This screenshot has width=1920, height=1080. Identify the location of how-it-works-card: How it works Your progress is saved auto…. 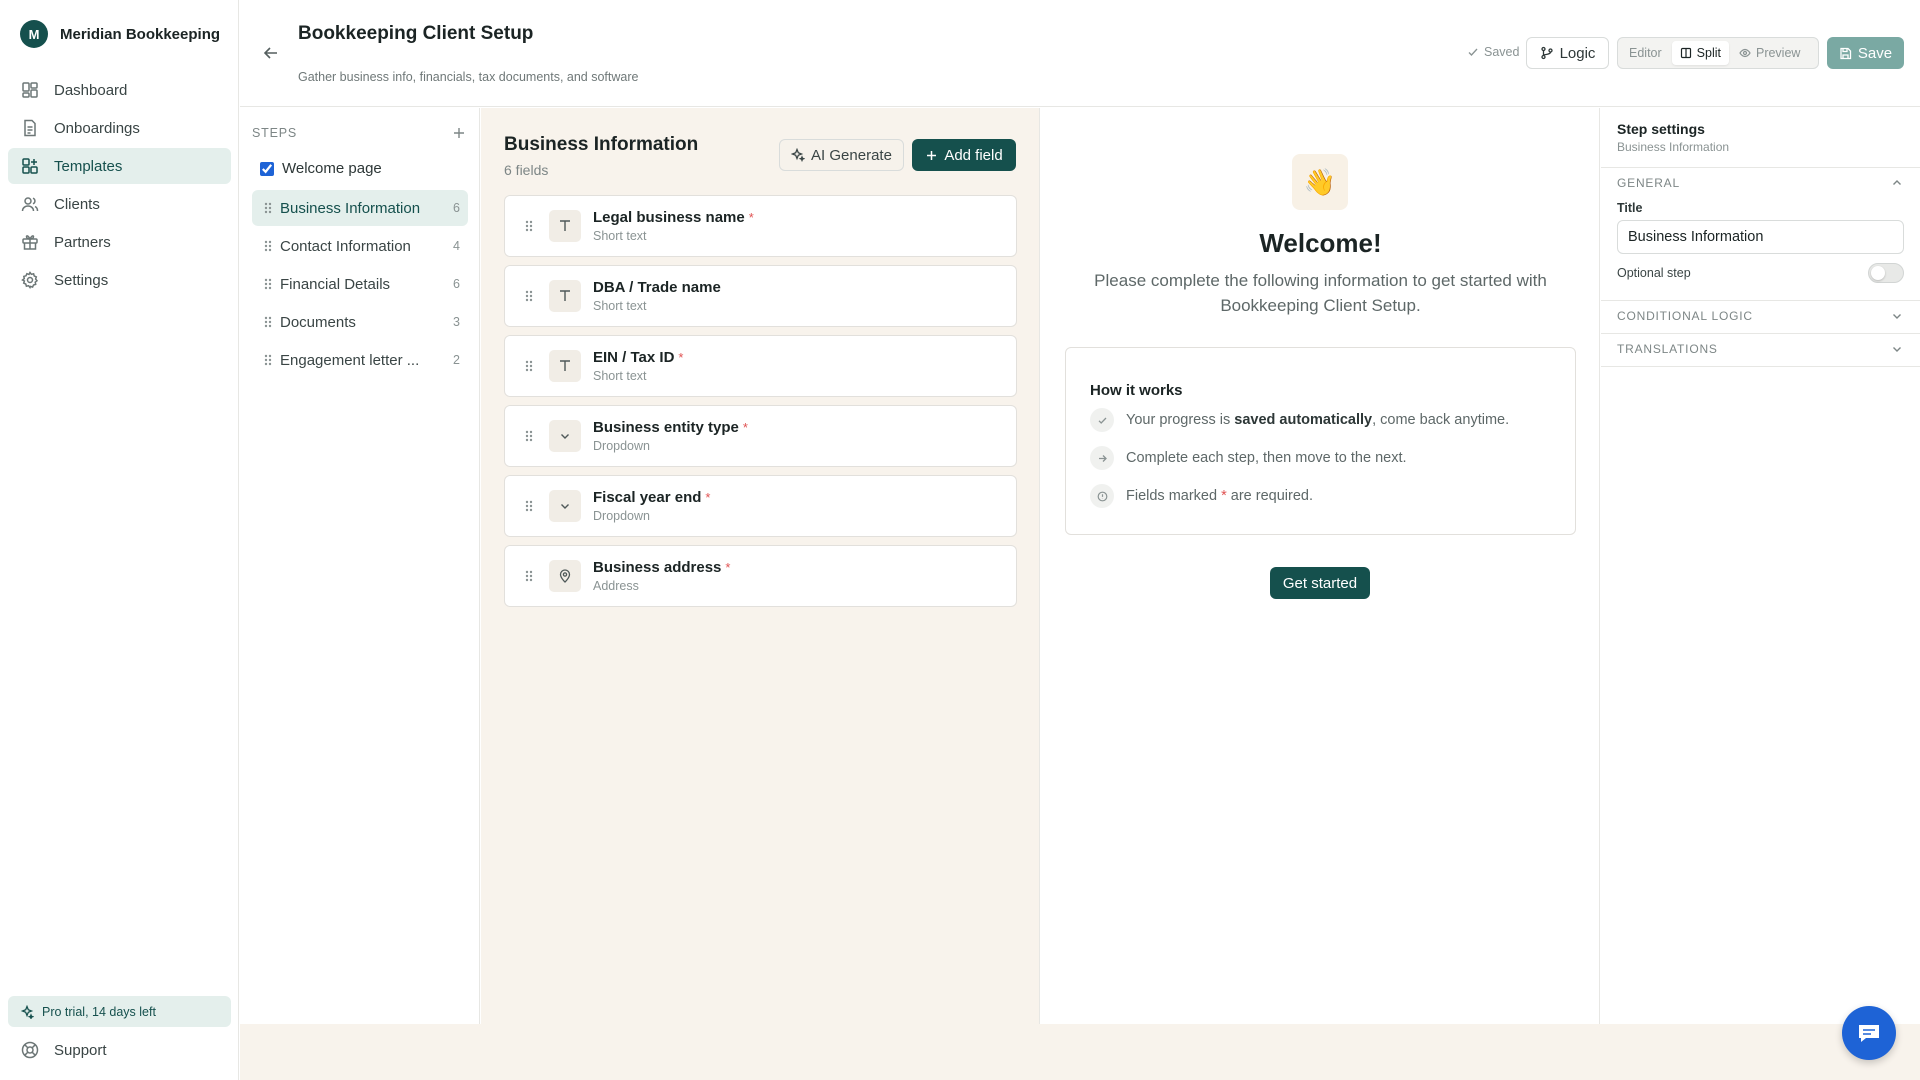
(1320, 441).